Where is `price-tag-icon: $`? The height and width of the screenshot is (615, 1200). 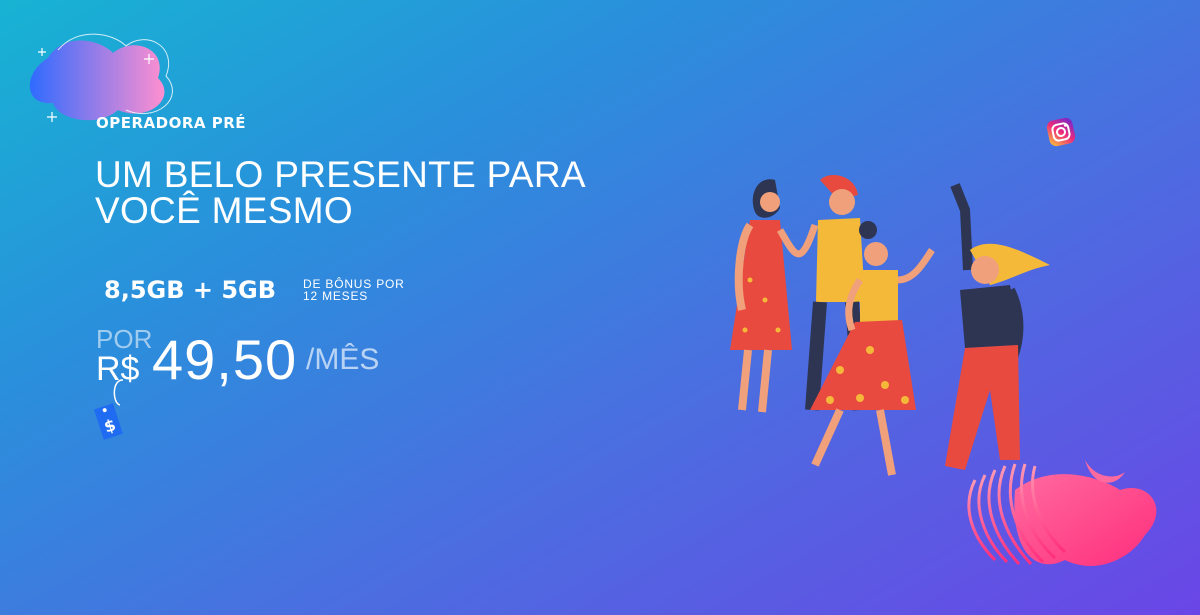
price-tag-icon: $ is located at coordinates (108, 409).